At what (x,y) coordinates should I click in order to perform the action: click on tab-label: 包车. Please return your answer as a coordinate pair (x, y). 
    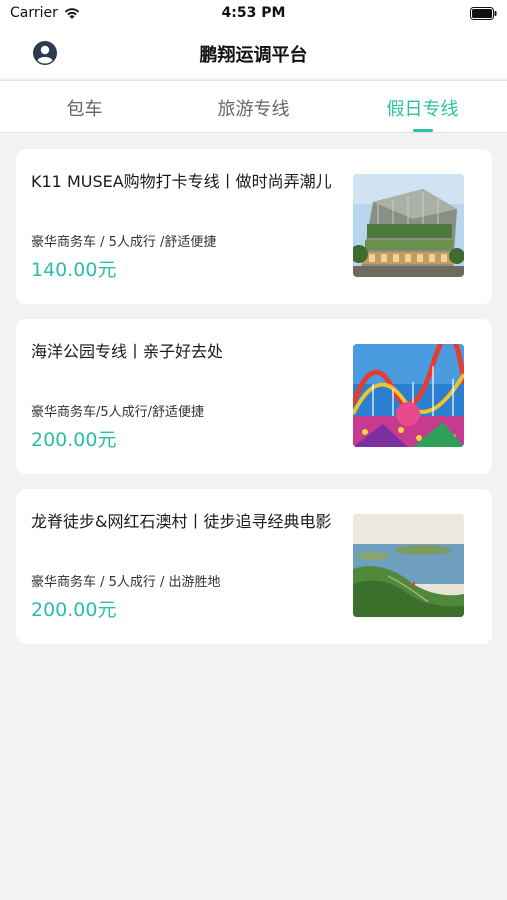
    Looking at the image, I should click on (84, 109).